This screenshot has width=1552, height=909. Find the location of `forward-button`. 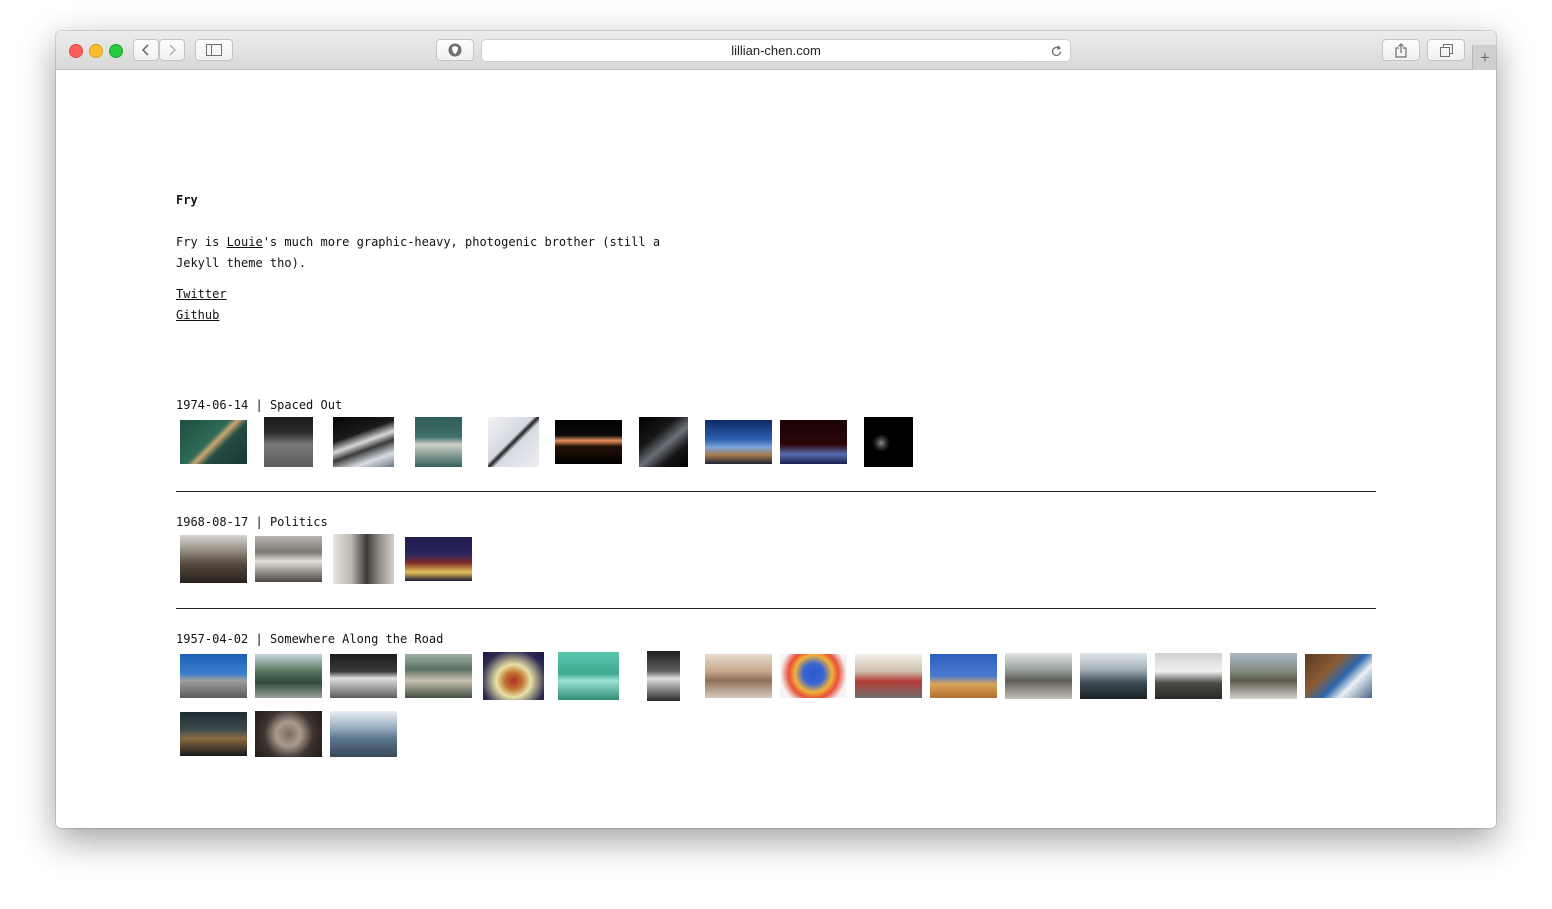

forward-button is located at coordinates (172, 50).